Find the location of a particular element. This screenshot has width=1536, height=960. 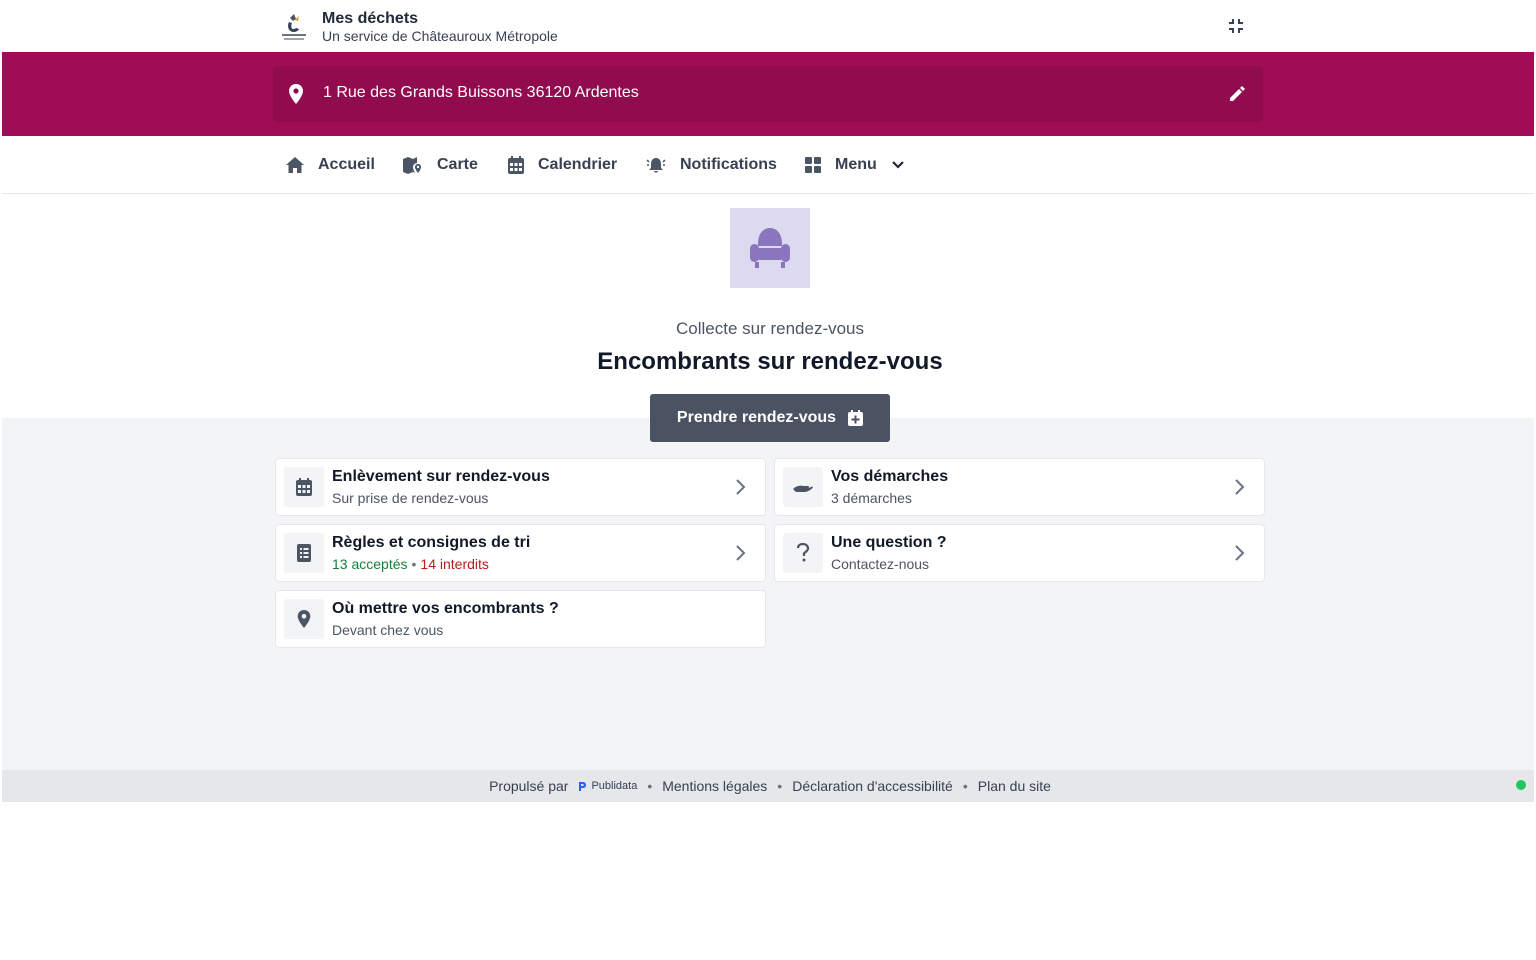

card-subtitle: 3 démarches is located at coordinates (871, 498).